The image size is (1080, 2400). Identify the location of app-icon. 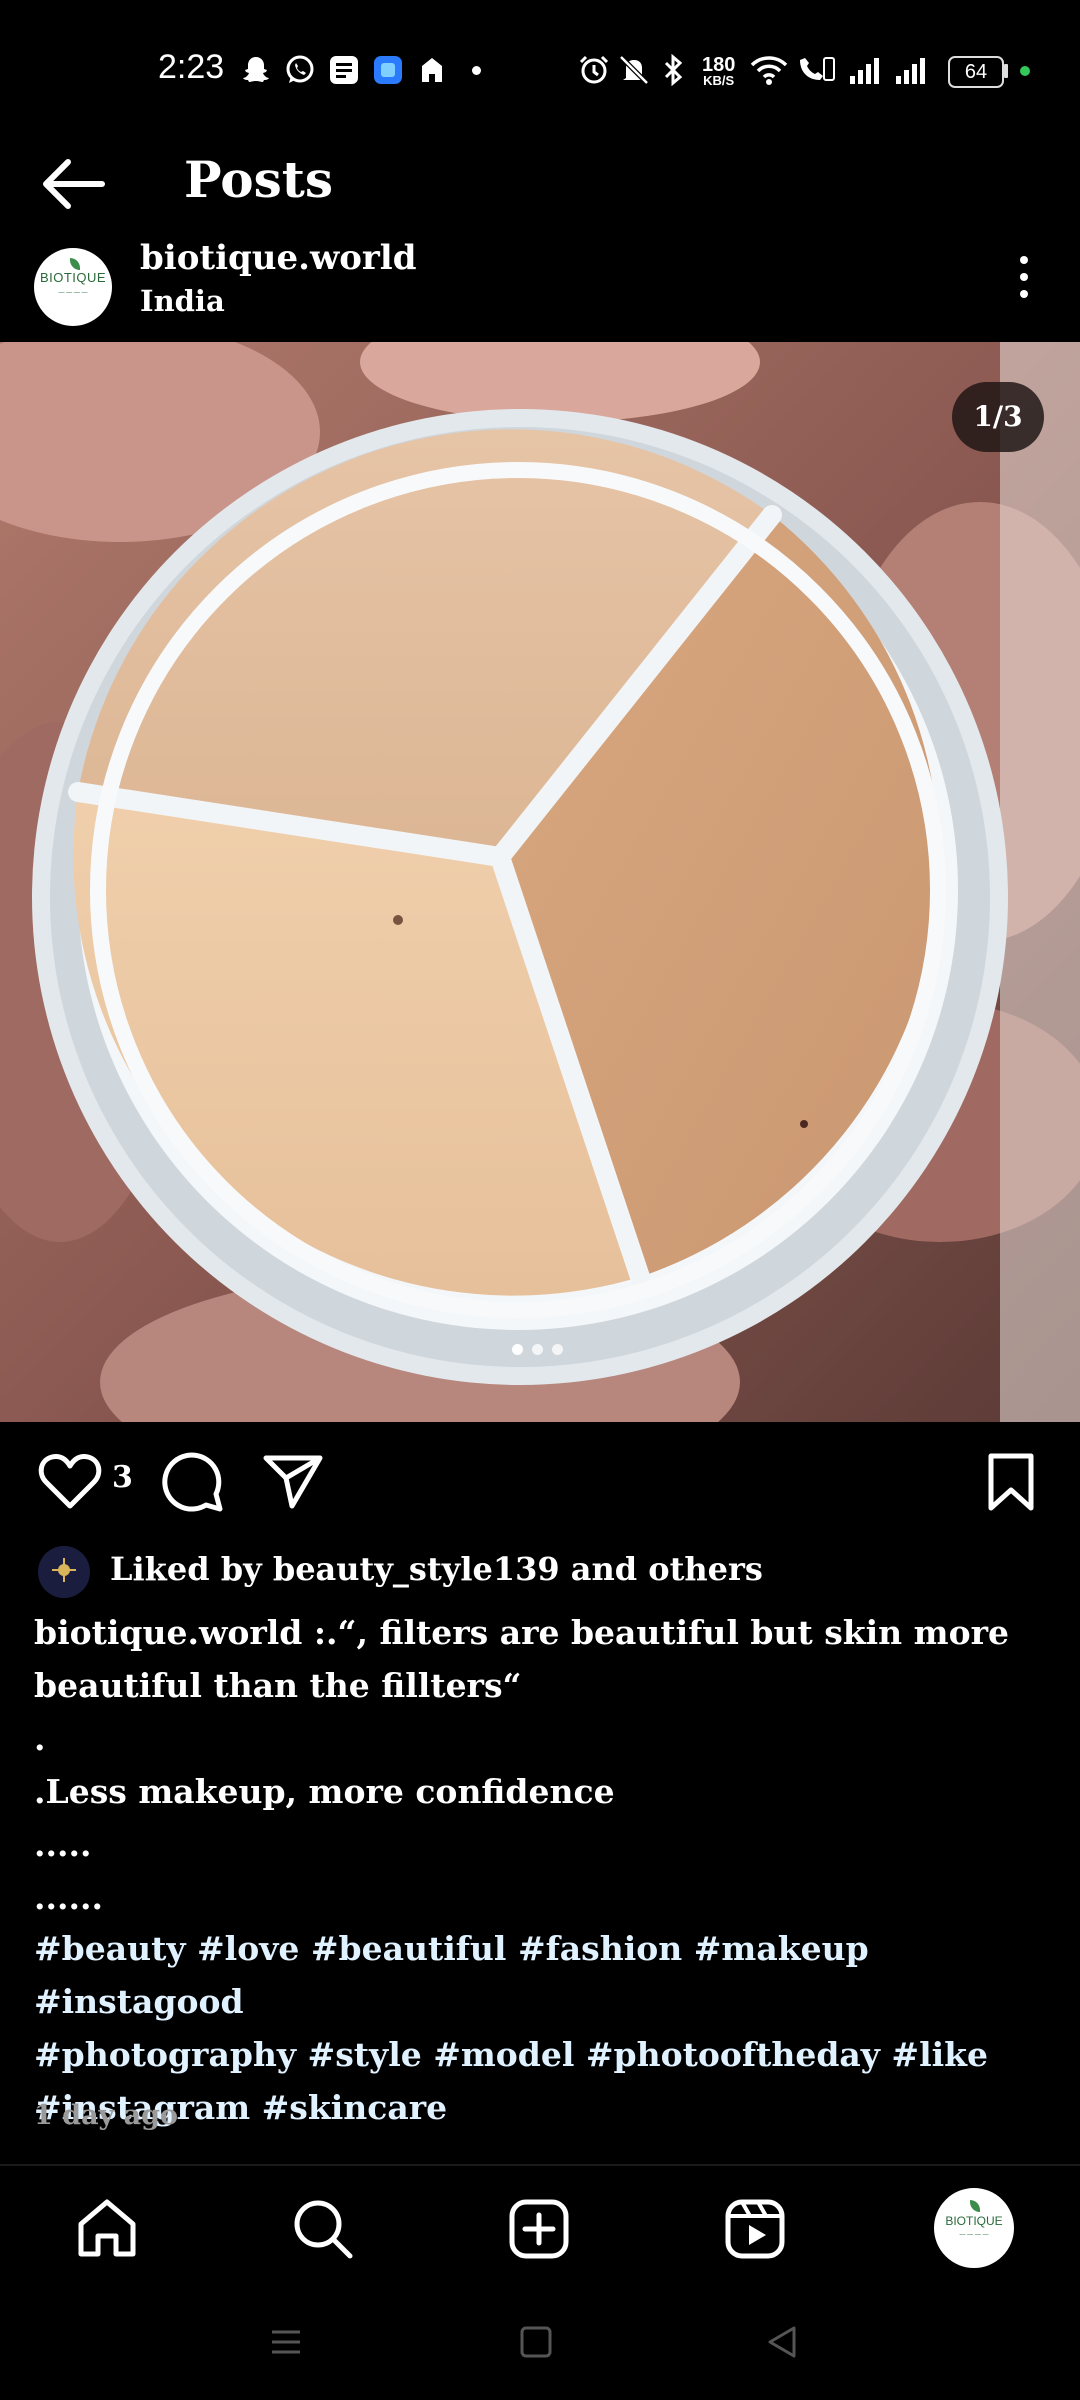
(388, 70).